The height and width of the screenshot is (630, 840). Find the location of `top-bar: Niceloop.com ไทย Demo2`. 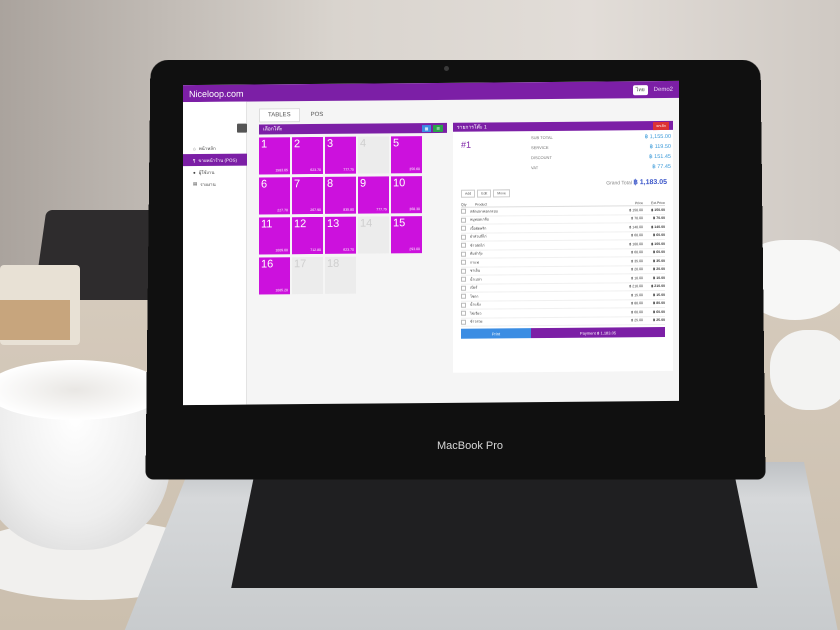

top-bar: Niceloop.com ไทย Demo2 is located at coordinates (431, 91).